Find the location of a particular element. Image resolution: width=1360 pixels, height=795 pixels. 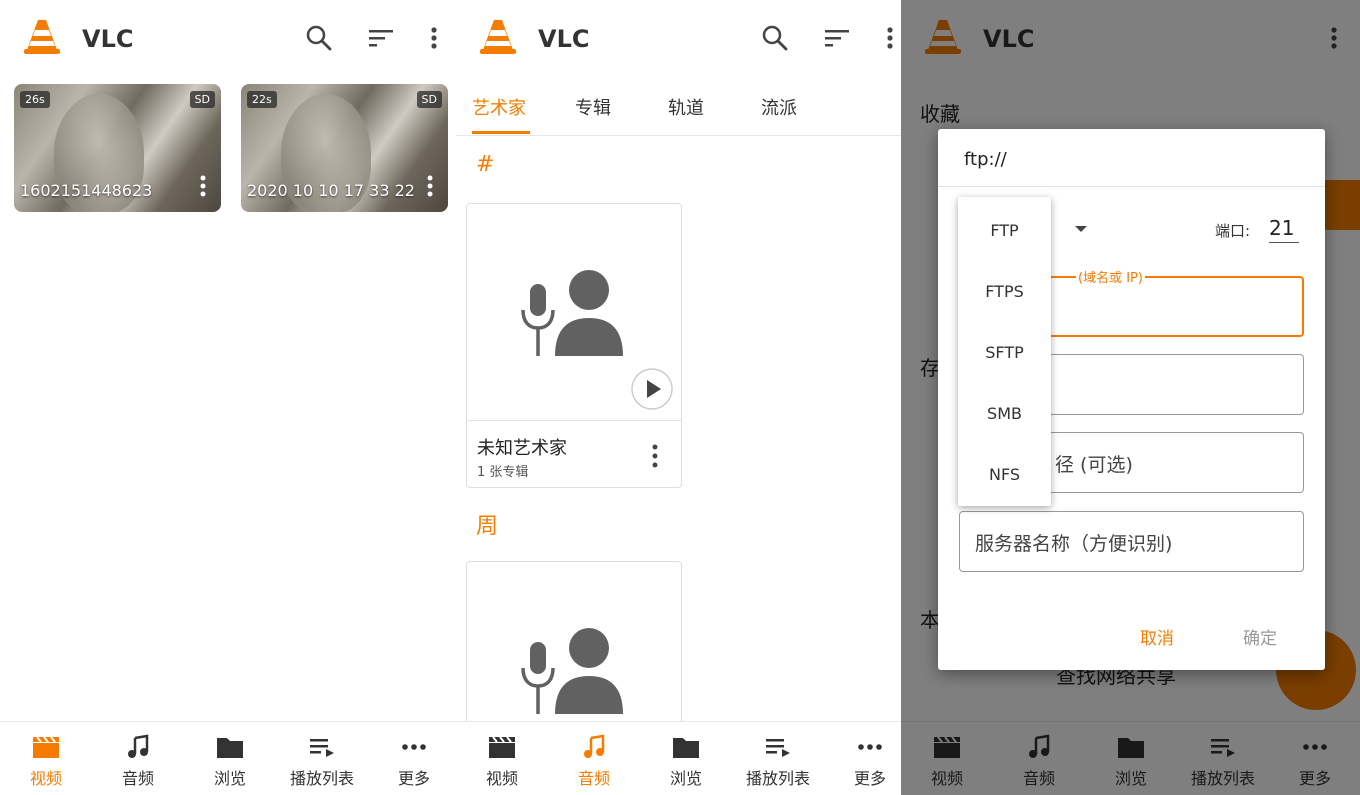

protocol-option-sftp: SFTP is located at coordinates (1004, 352).